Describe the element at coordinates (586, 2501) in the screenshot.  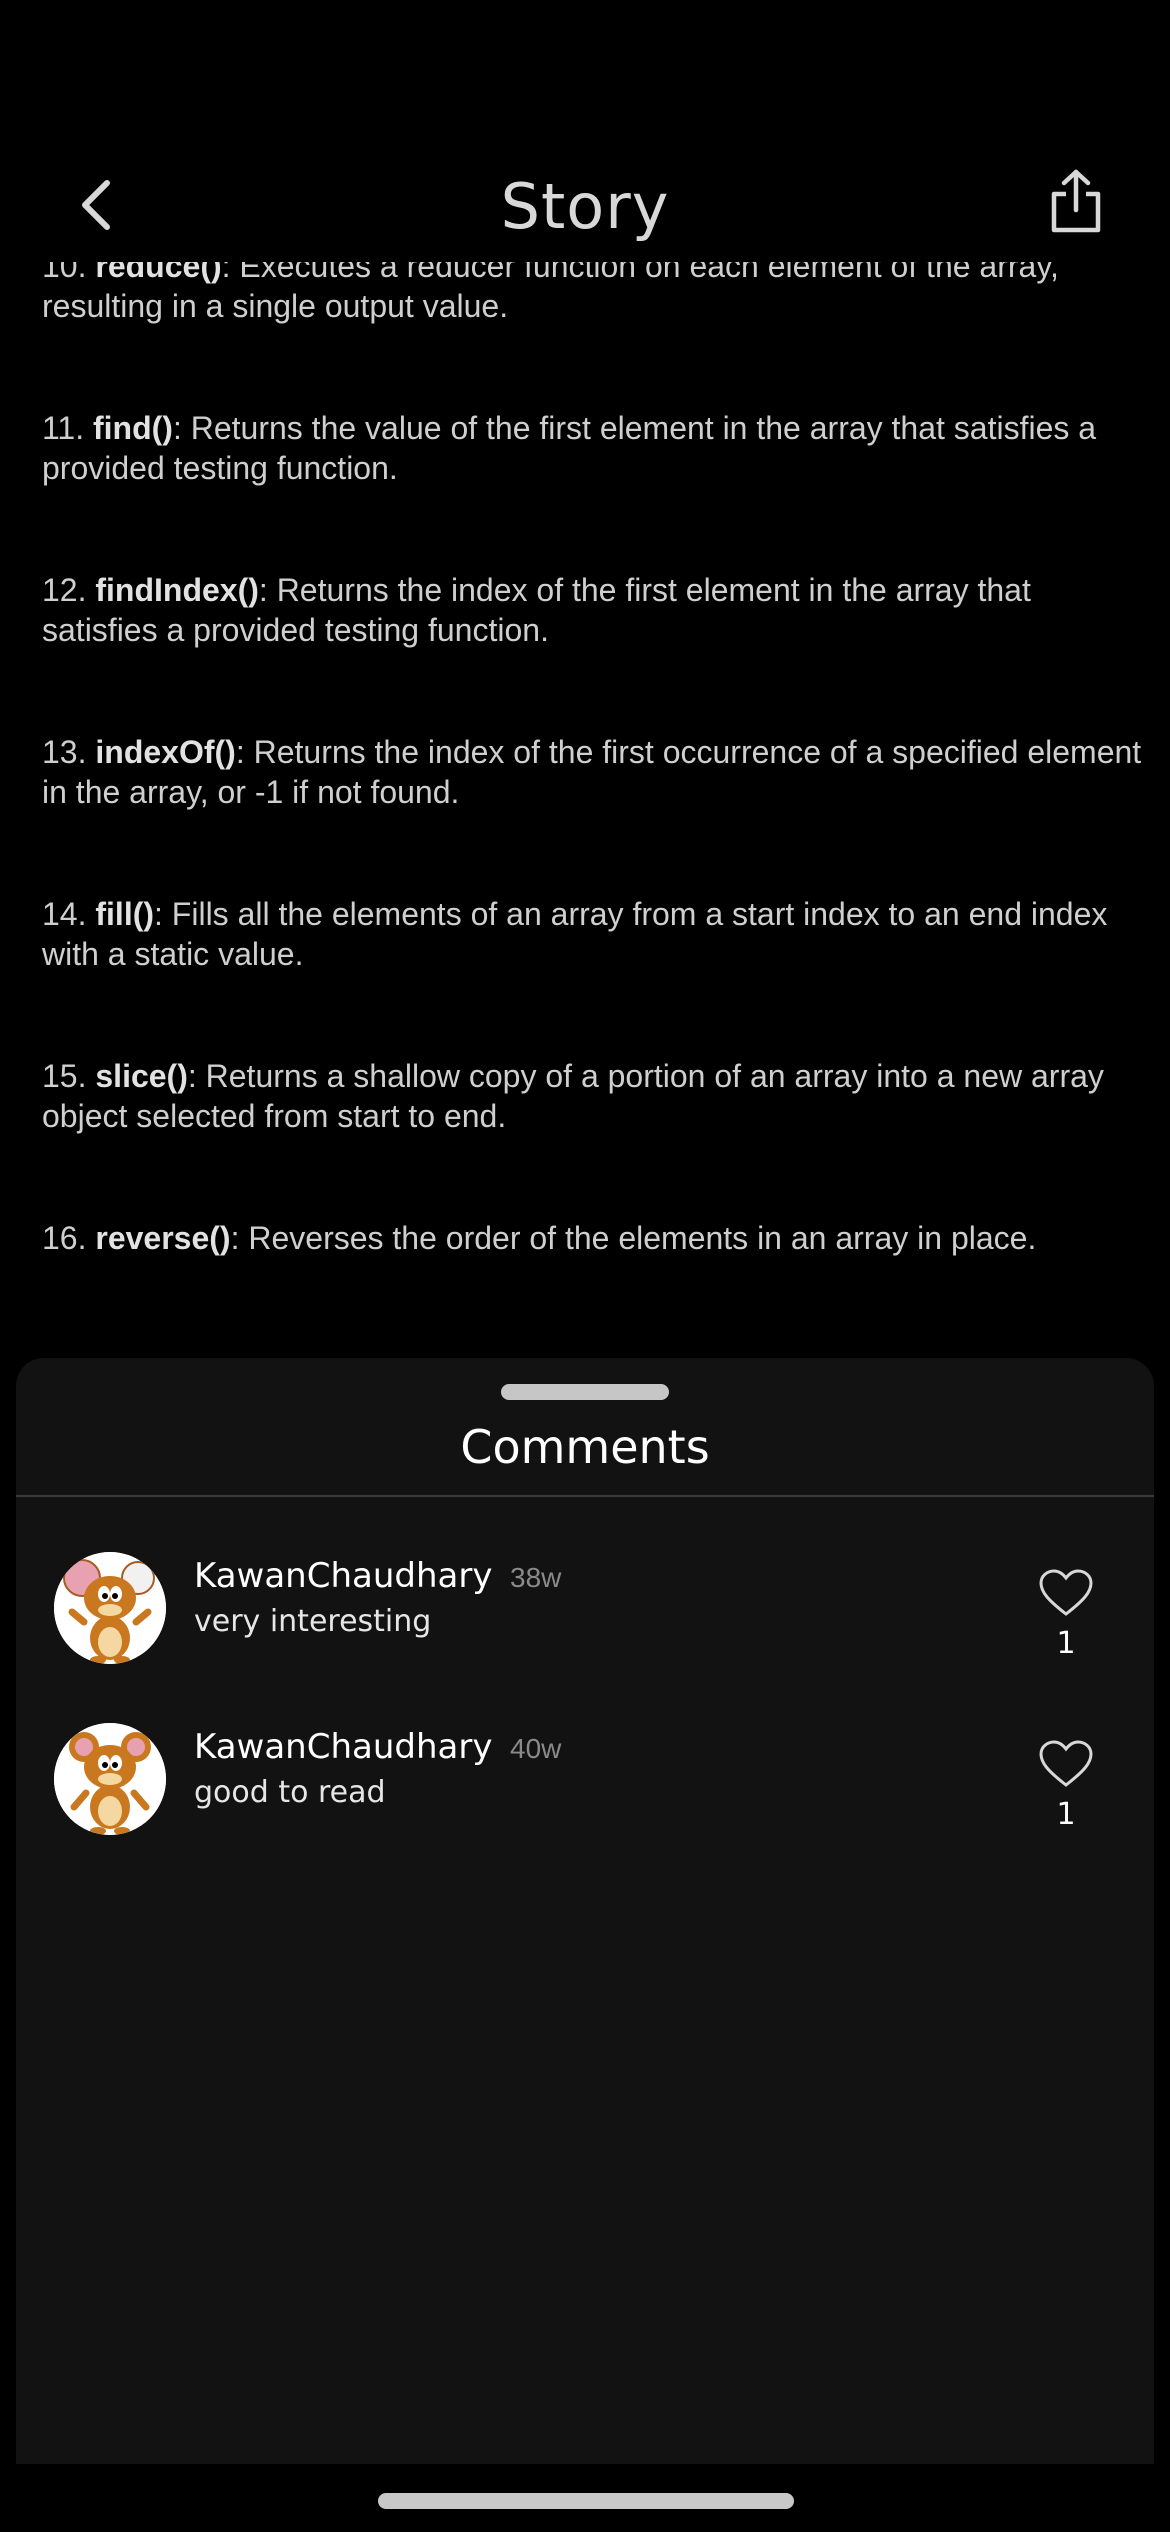
I see `home-indicator` at that location.